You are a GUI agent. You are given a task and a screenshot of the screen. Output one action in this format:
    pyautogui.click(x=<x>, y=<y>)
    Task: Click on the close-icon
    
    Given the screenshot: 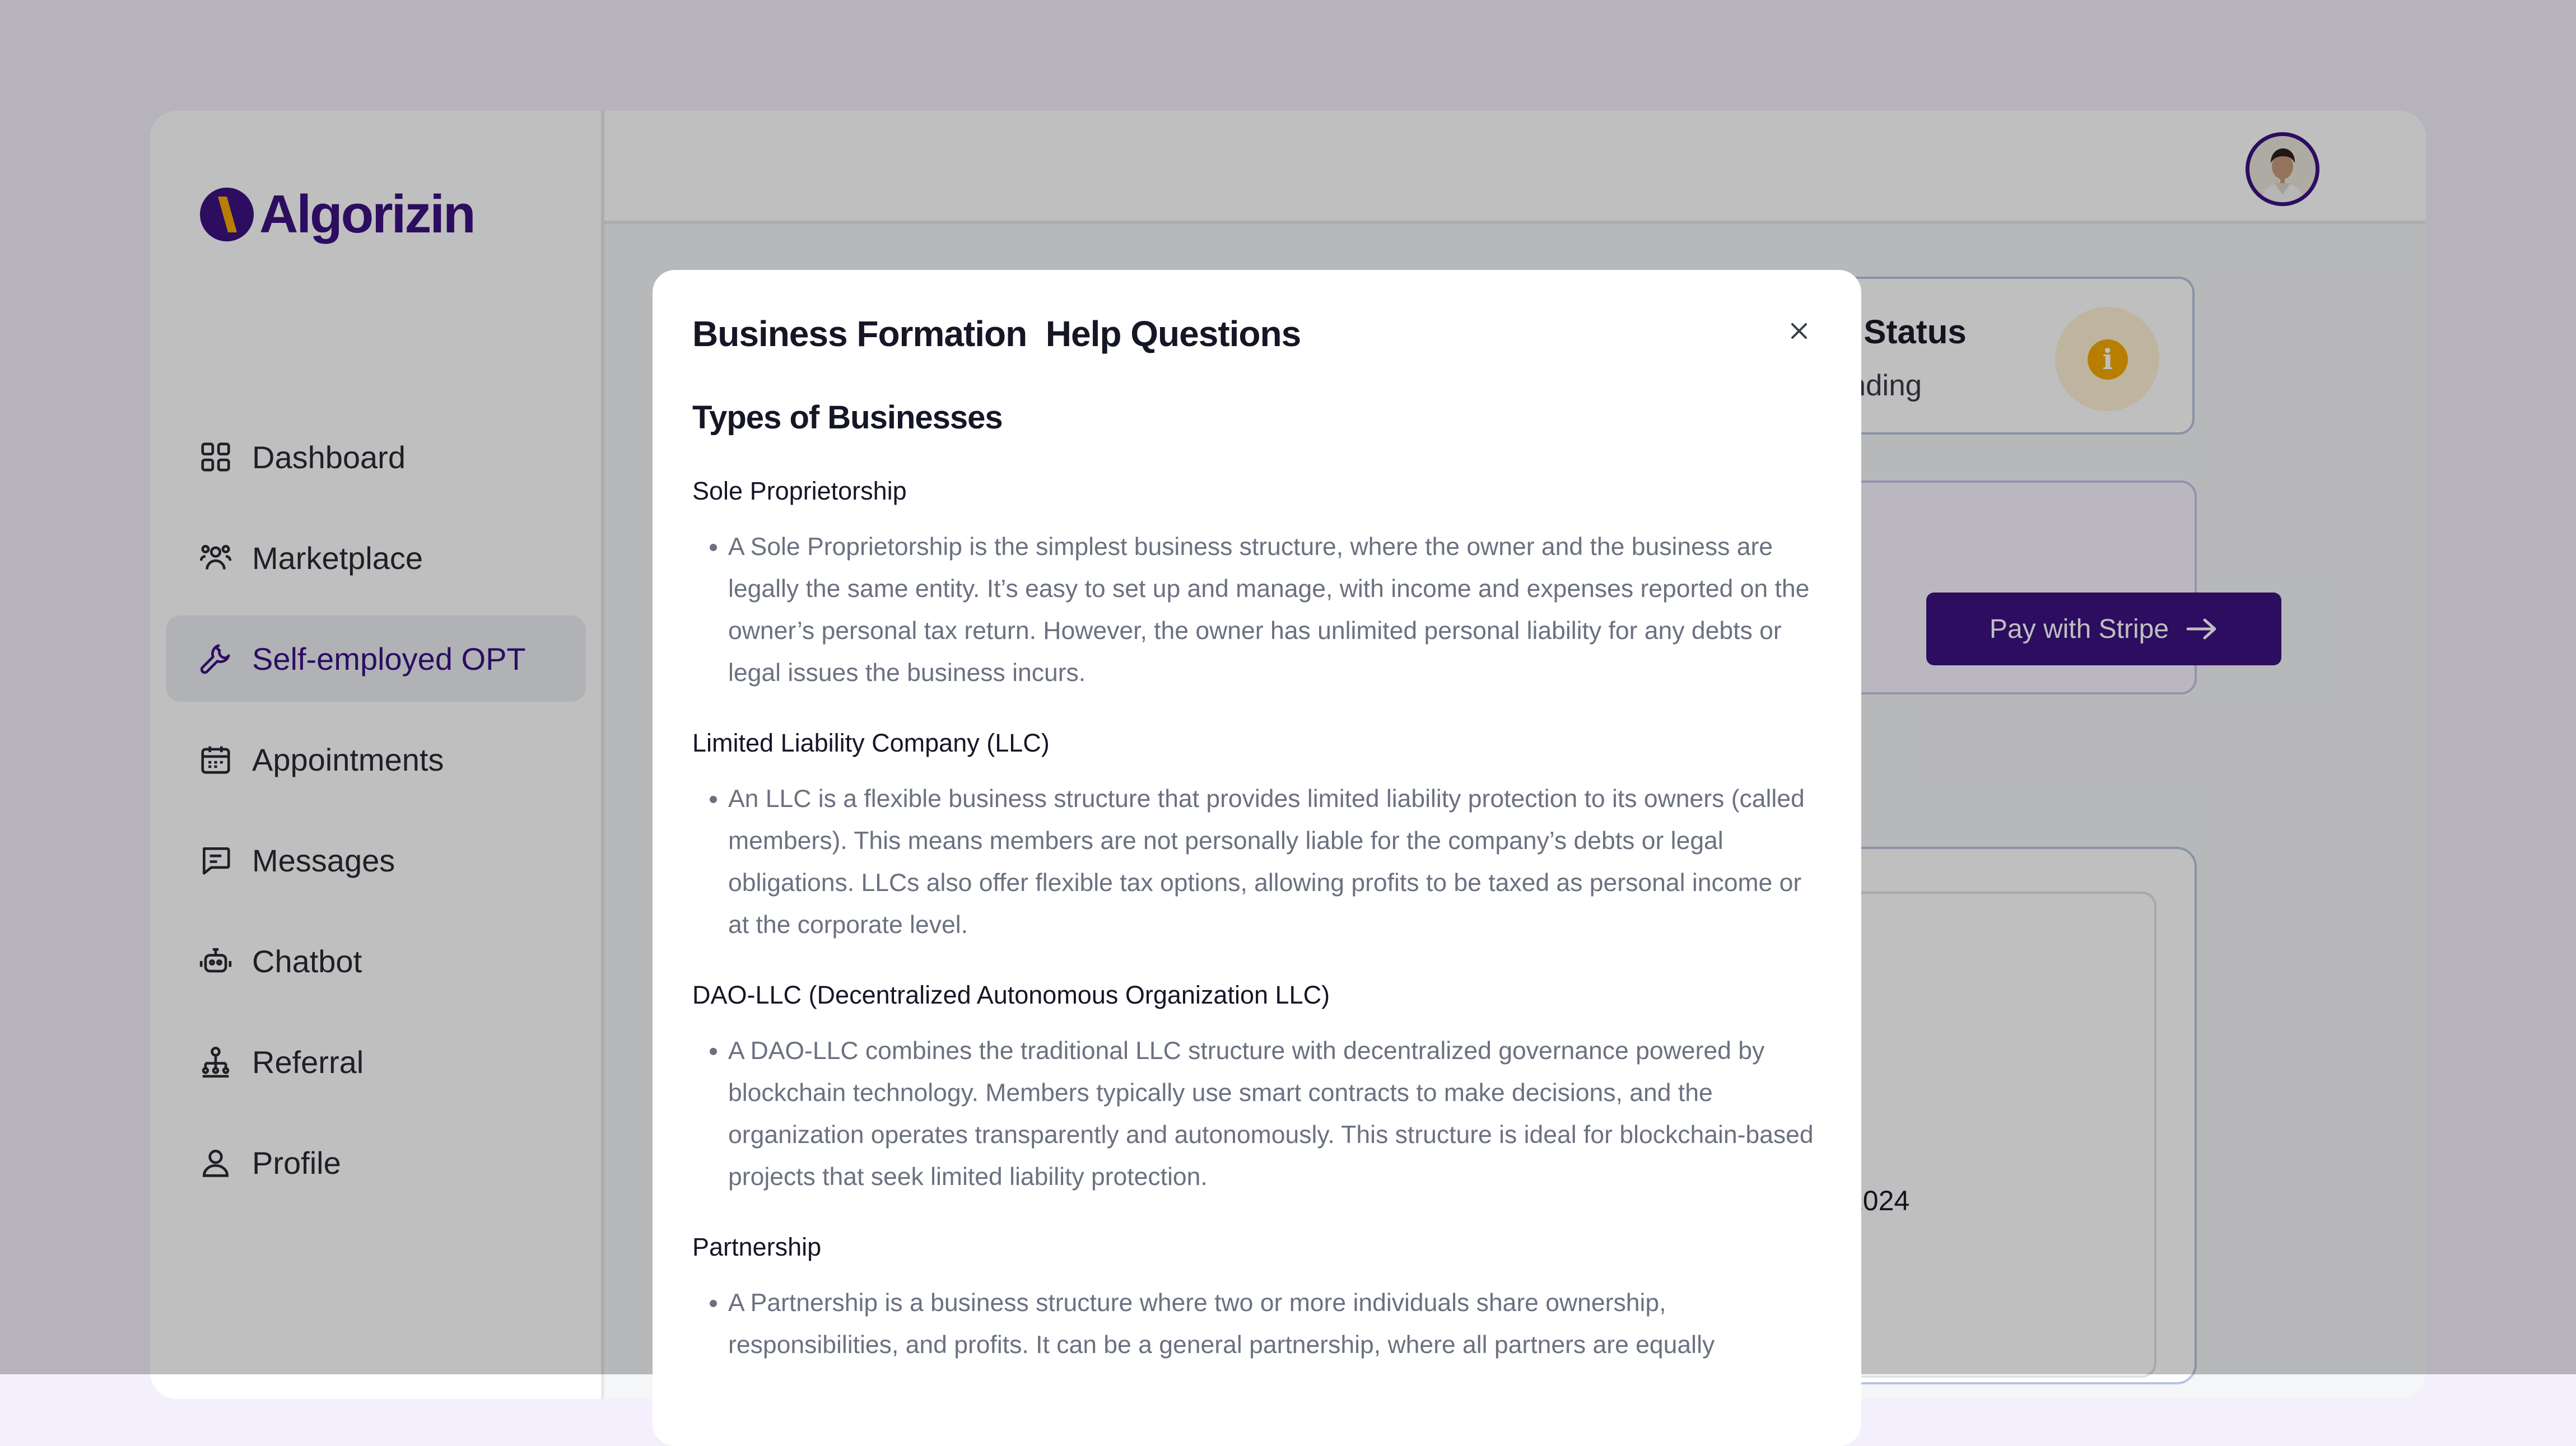 What is the action you would take?
    pyautogui.click(x=1799, y=331)
    